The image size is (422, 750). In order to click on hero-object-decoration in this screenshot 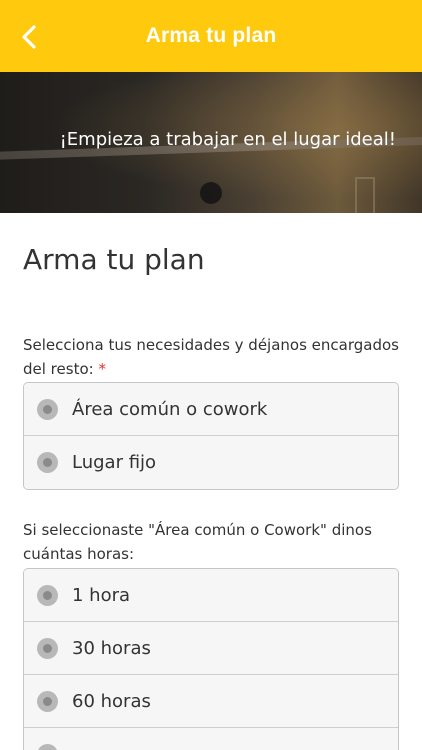, I will do `click(365, 195)`.